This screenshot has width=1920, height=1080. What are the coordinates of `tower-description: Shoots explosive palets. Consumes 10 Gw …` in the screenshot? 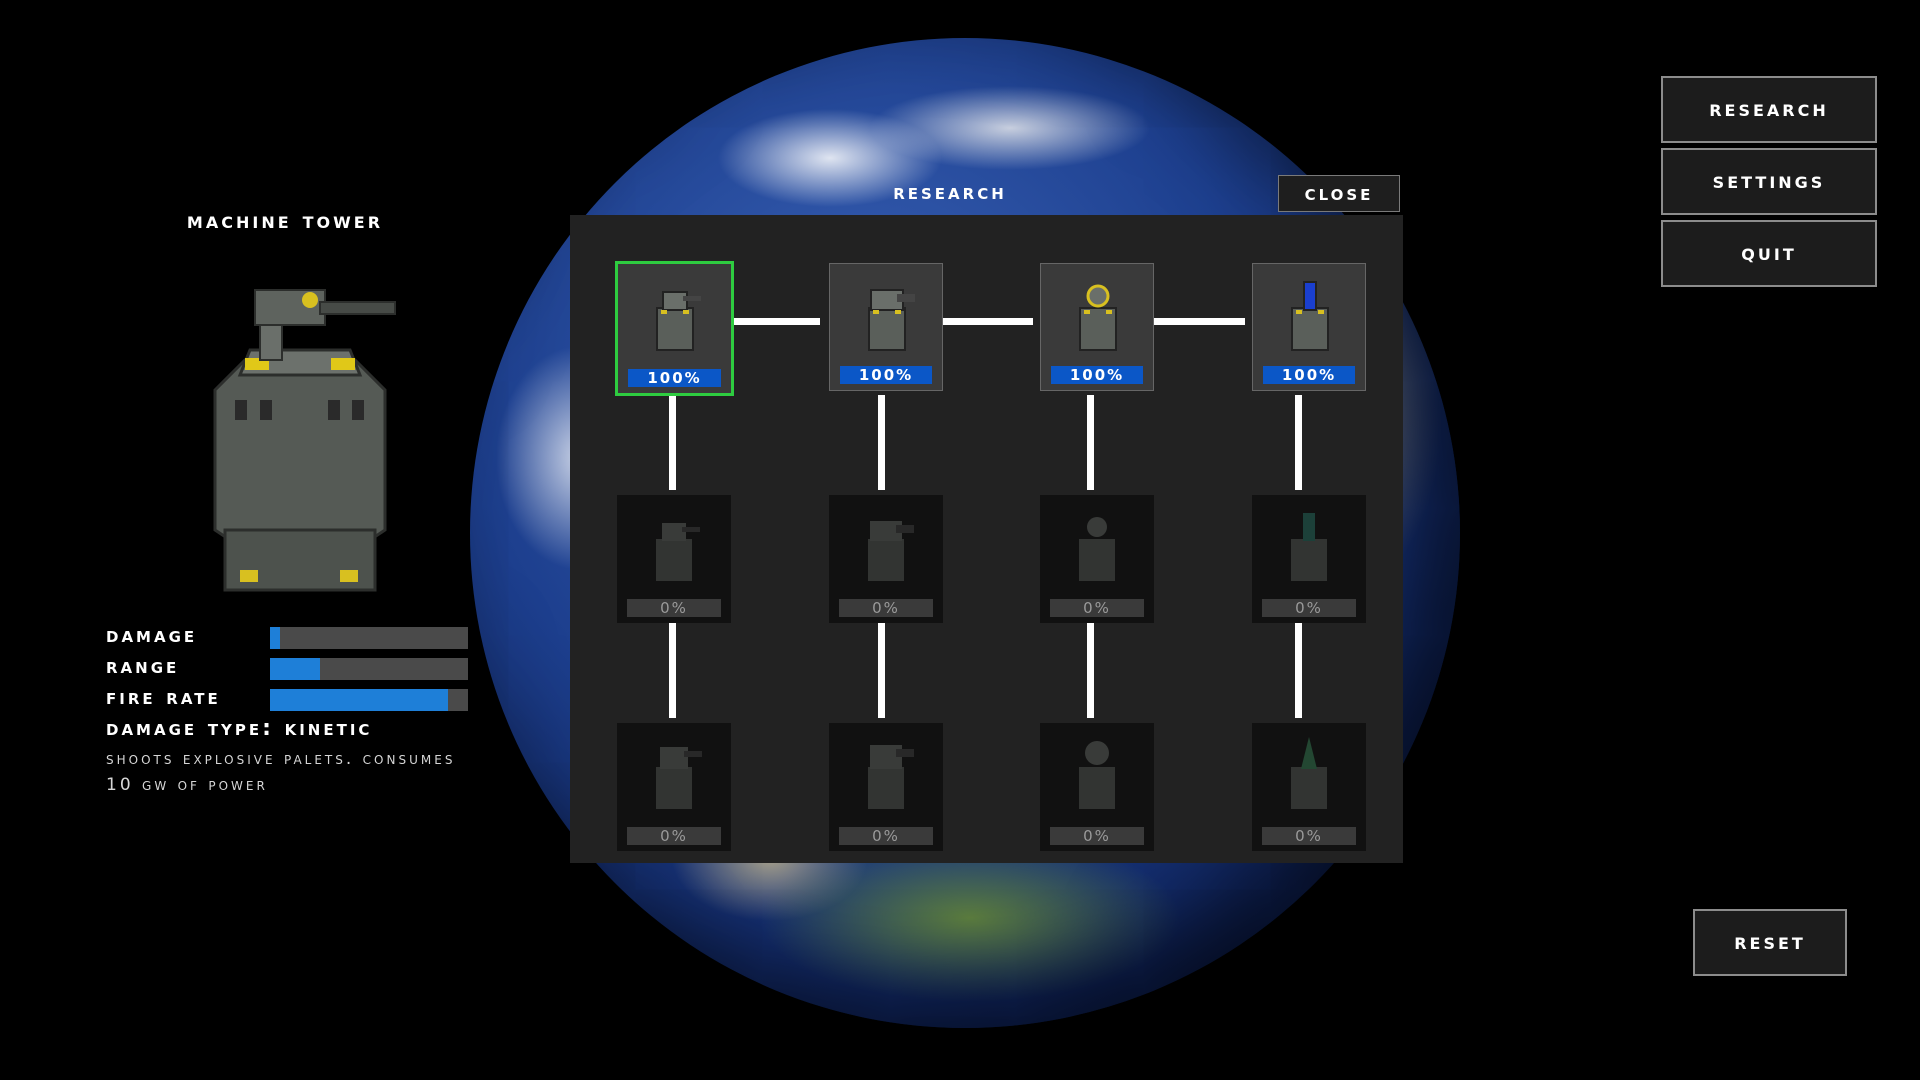 It's located at (281, 772).